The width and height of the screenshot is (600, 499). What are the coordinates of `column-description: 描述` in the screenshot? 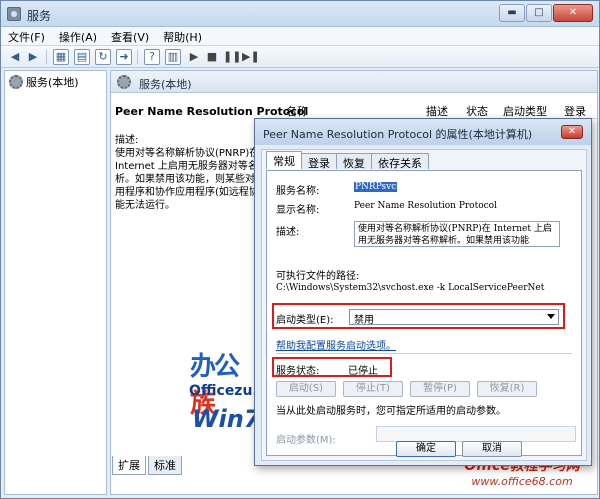 It's located at (437, 111).